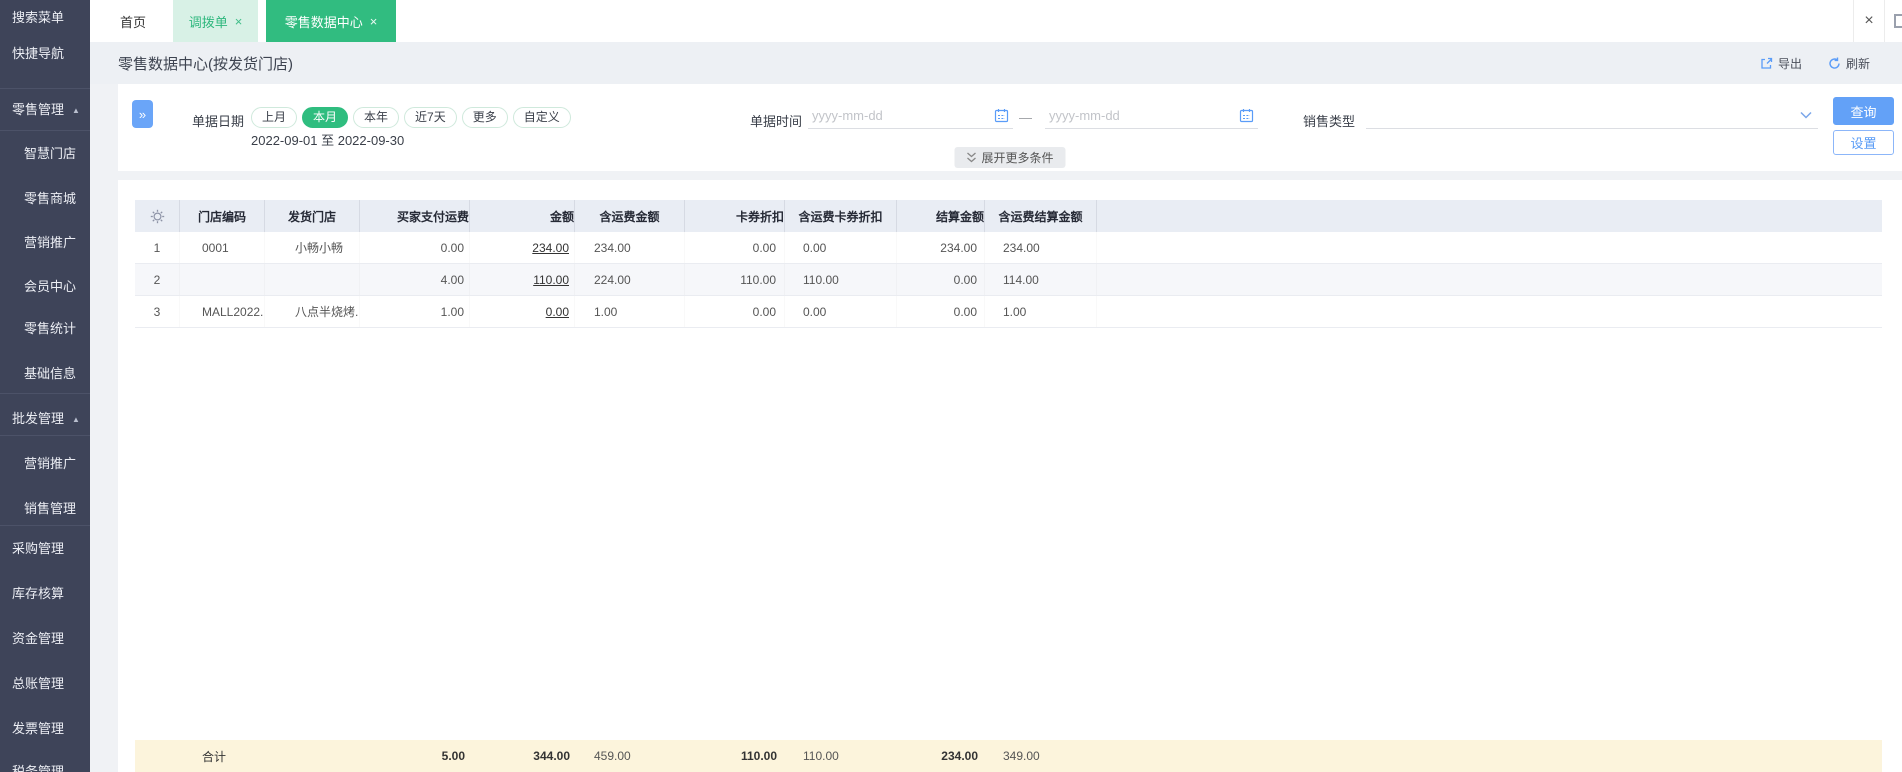 The width and height of the screenshot is (1902, 772). I want to click on date-filter-label: 单据日期, so click(218, 121).